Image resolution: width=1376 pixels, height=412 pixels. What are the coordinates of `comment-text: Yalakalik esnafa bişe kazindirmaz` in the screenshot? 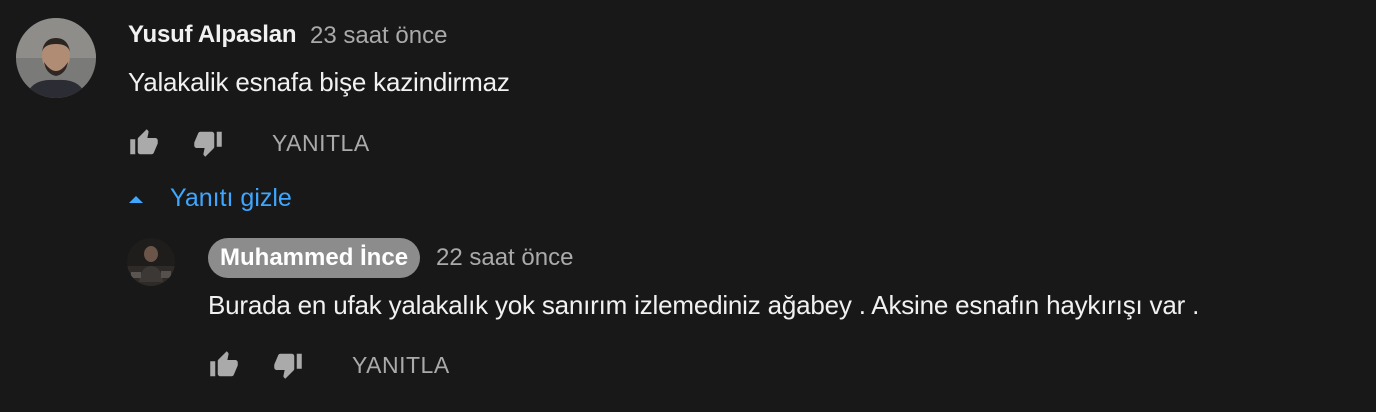 It's located at (319, 82).